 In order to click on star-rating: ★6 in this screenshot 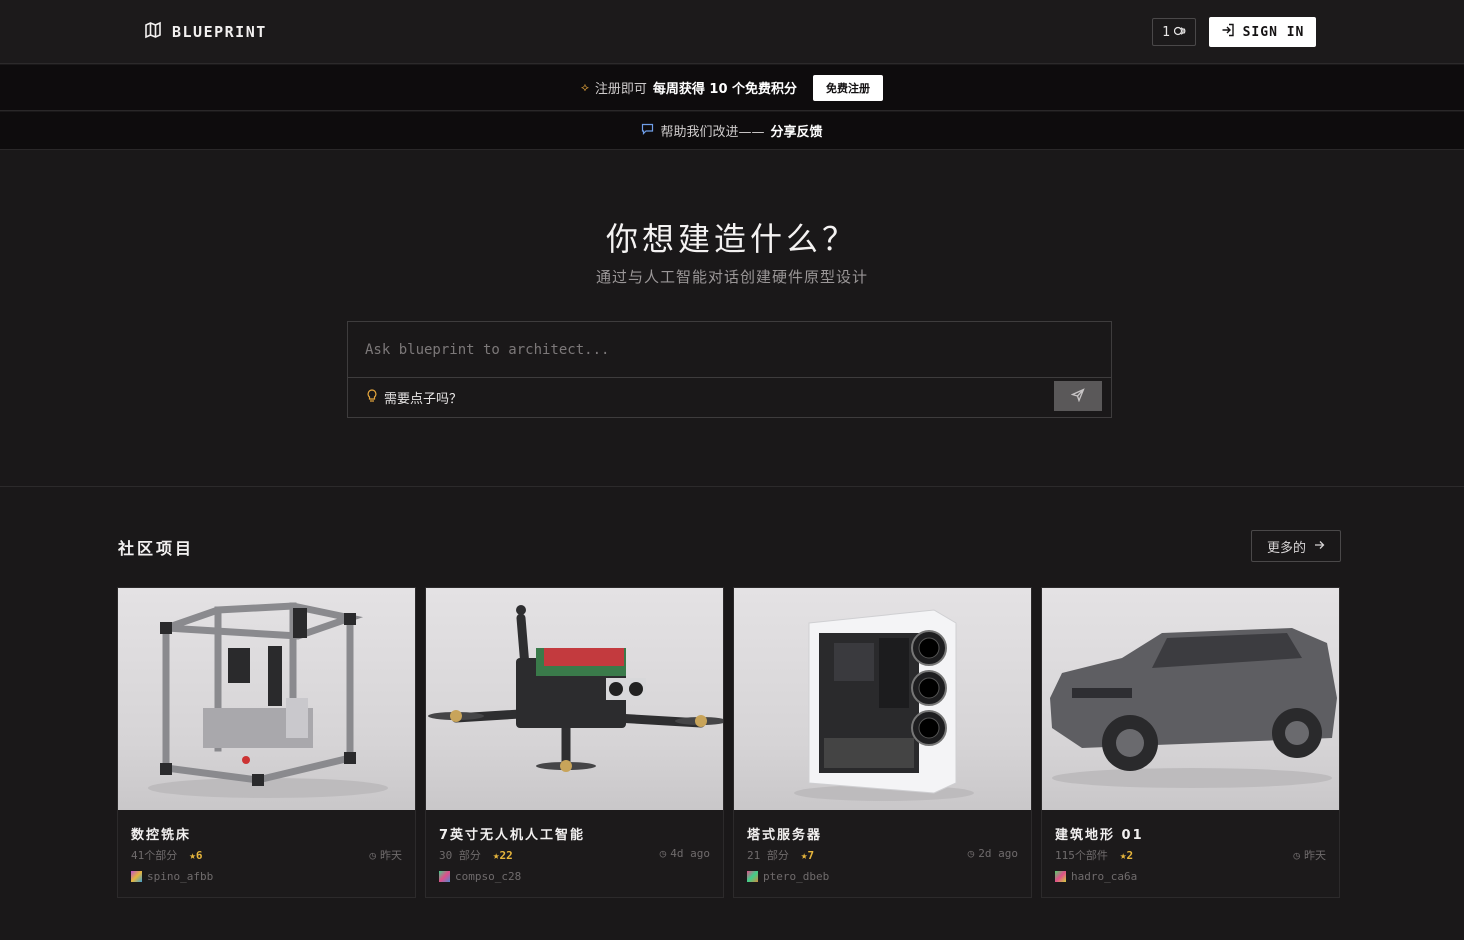, I will do `click(196, 855)`.